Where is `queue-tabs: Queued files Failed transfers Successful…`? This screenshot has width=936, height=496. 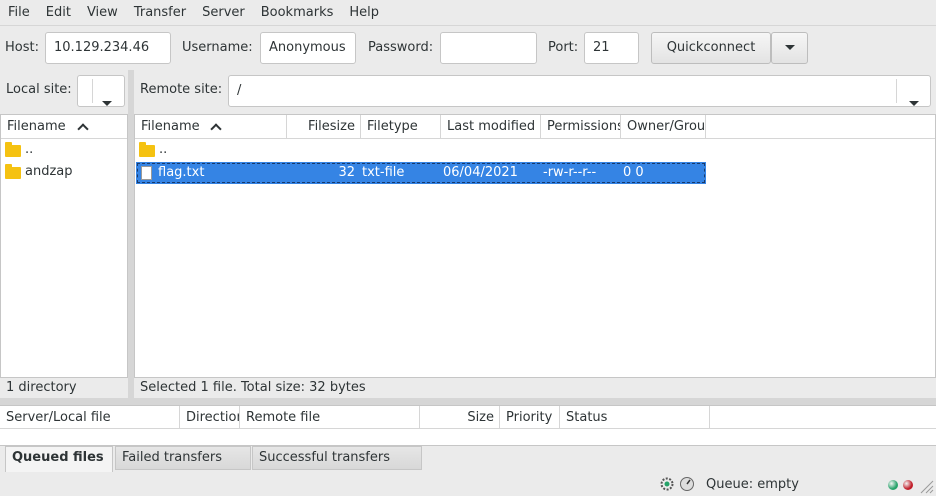
queue-tabs: Queued files Failed transfers Successful… is located at coordinates (468, 459).